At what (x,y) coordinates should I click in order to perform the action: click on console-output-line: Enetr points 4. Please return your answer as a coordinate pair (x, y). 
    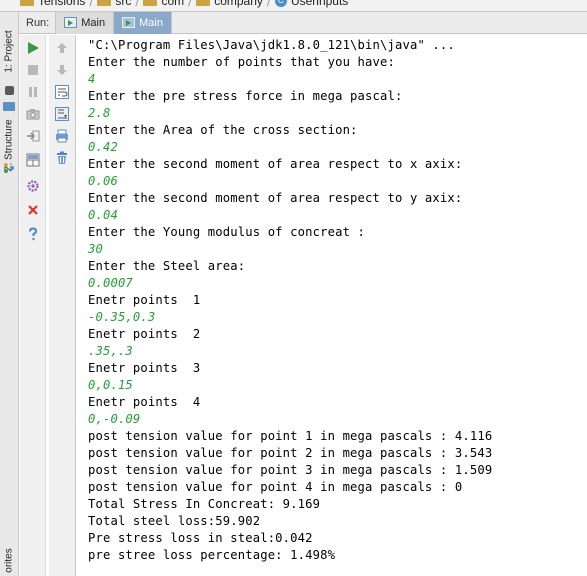
    Looking at the image, I should click on (144, 402).